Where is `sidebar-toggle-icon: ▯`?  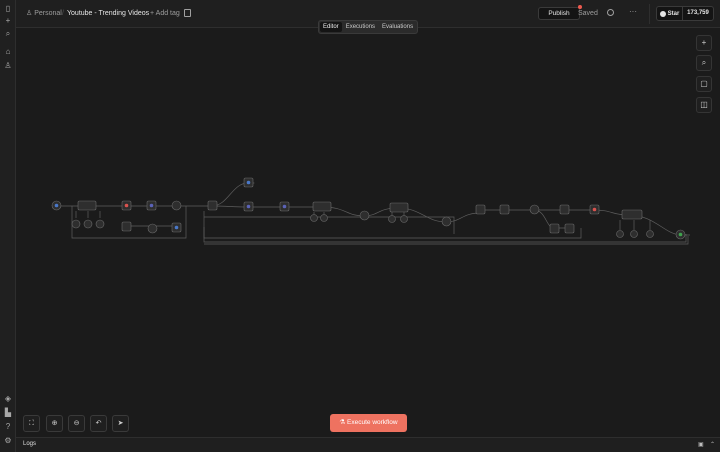
sidebar-toggle-icon: ▯ is located at coordinates (8, 9).